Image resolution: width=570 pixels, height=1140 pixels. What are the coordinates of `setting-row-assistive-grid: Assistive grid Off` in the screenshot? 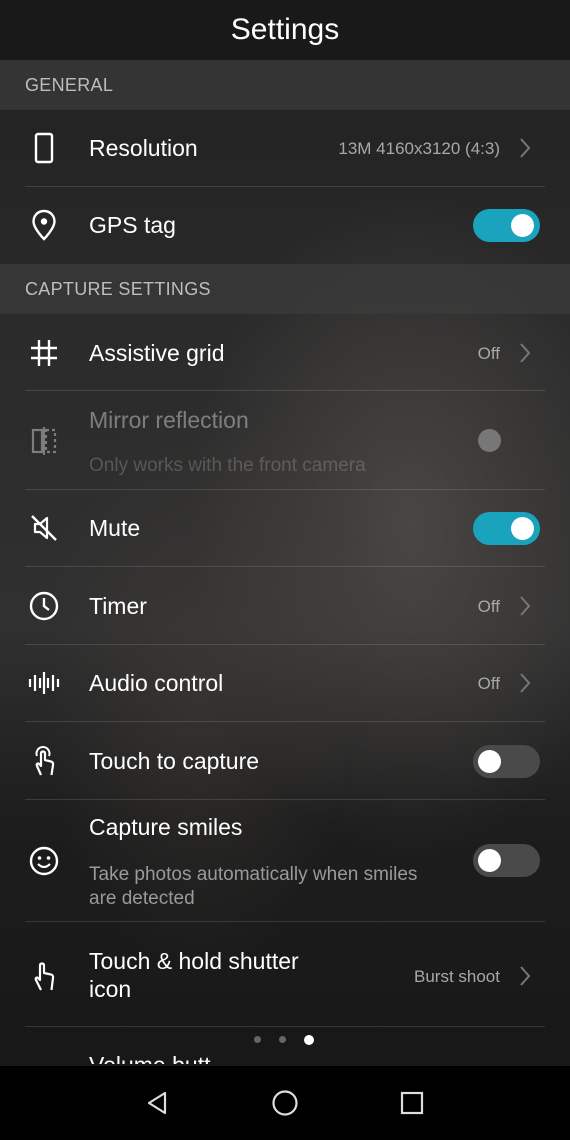 It's located at (285, 352).